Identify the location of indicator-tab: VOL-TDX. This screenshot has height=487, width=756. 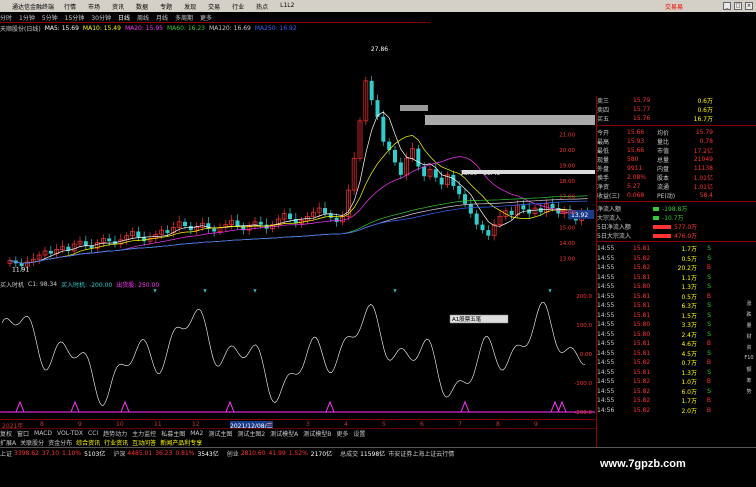
(70, 433).